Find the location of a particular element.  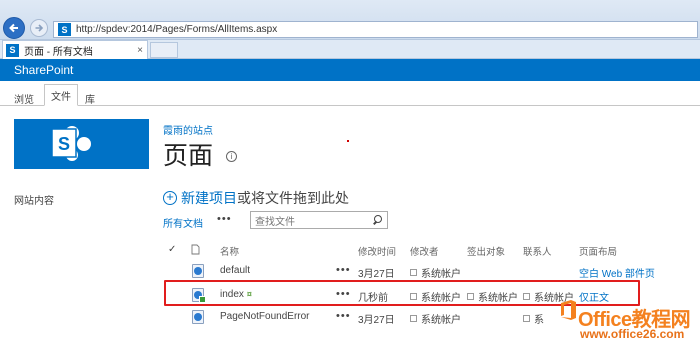

select-all-check-icon: ✓ is located at coordinates (172, 249).